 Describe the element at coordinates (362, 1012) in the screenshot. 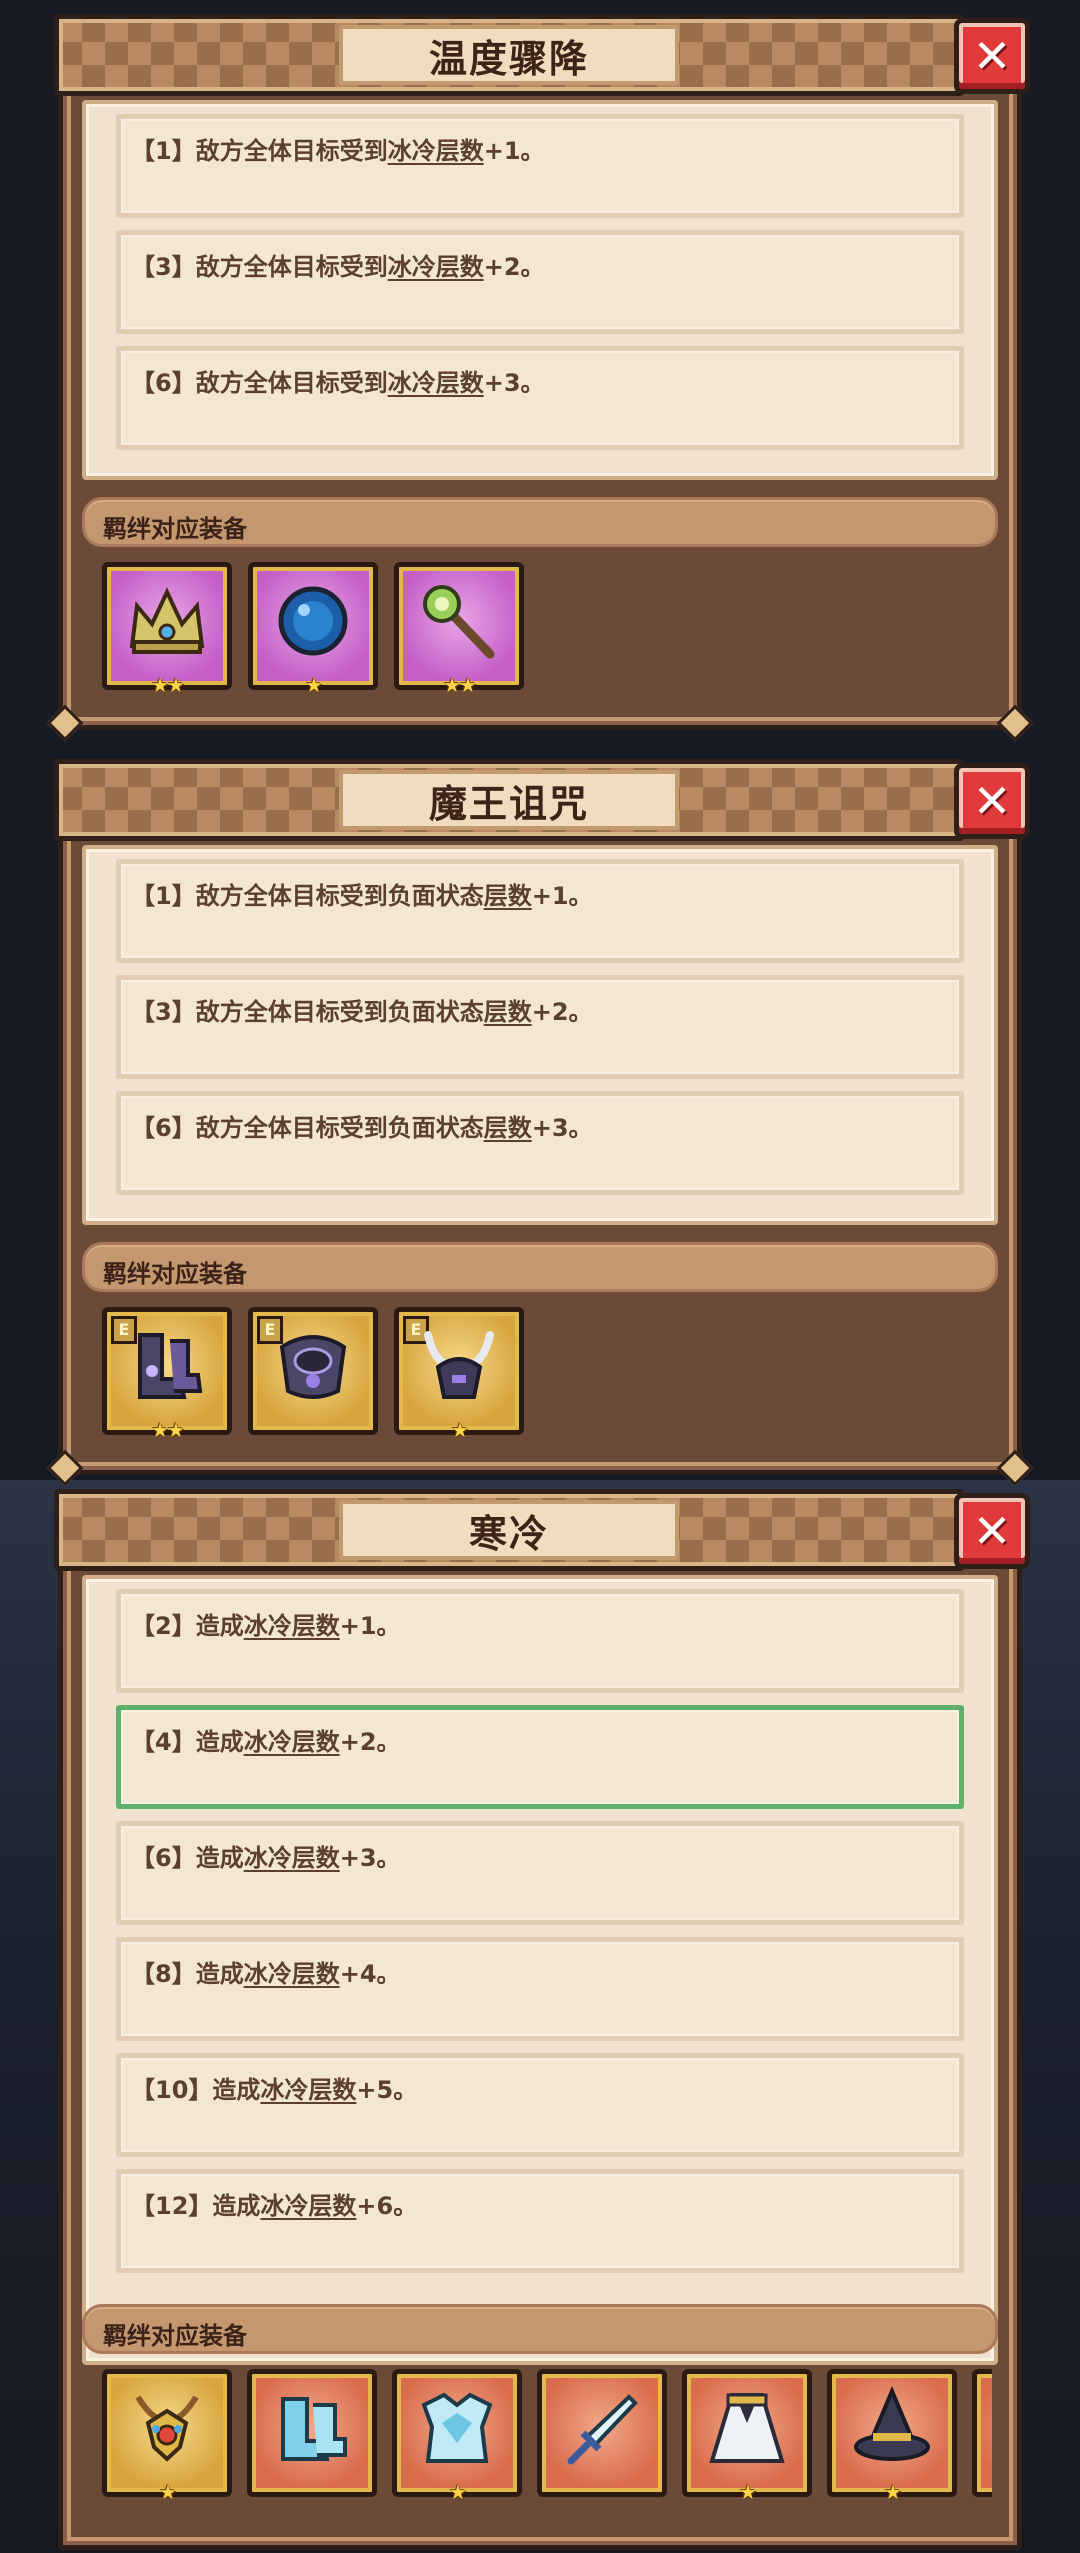

I see `effect-text: 【3】敌方全体目标受到负面状态层数+2。` at that location.